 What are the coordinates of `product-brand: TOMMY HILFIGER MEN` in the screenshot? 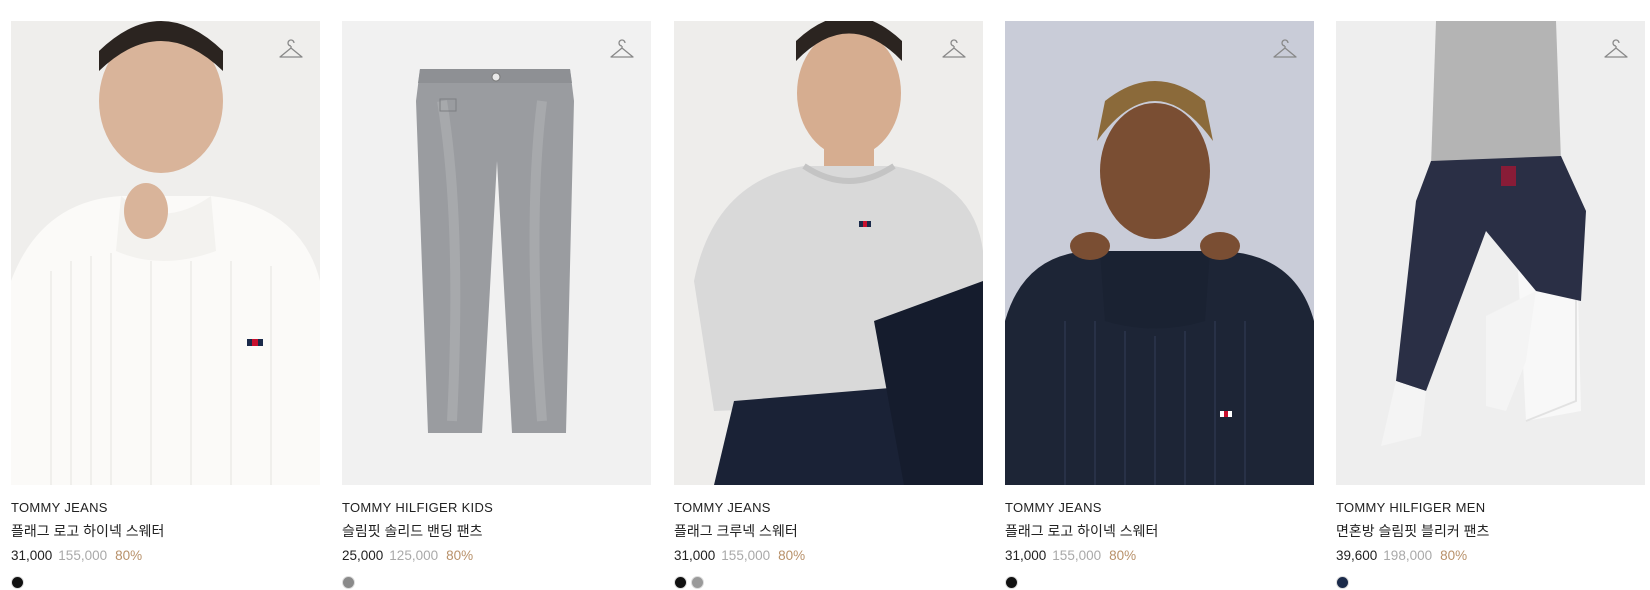 It's located at (1411, 507).